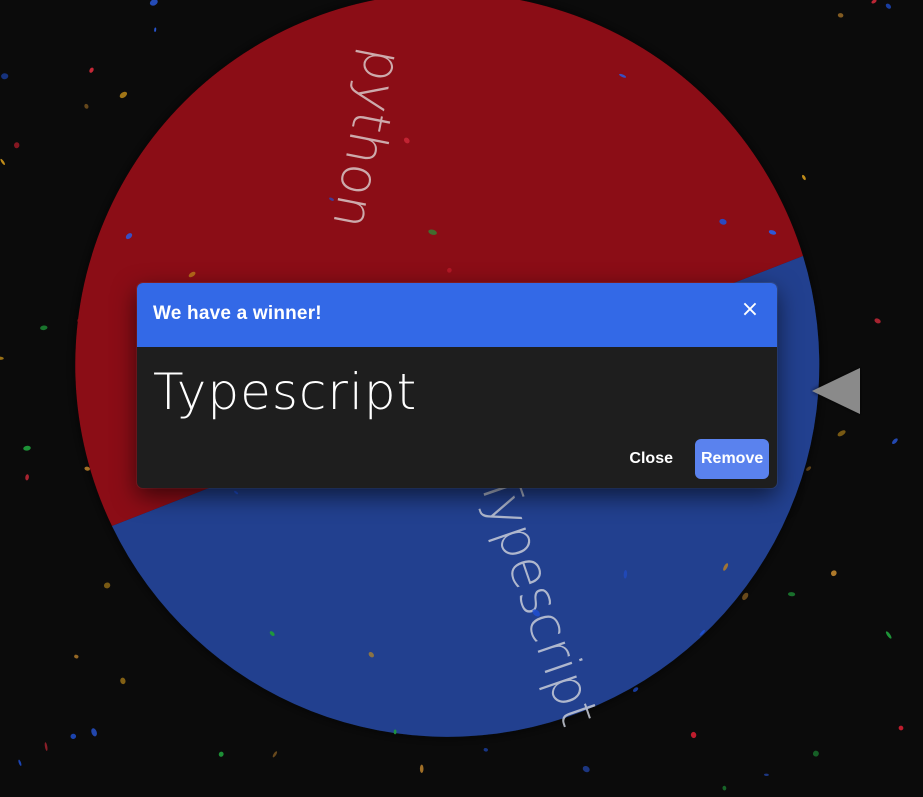 The width and height of the screenshot is (923, 797). Describe the element at coordinates (457, 315) in the screenshot. I see `dialog-header: We have a winner! ×` at that location.